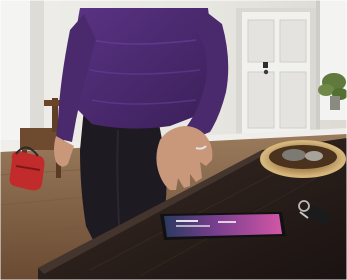 Image resolution: width=347 pixels, height=280 pixels. What do you see at coordinates (37, 75) in the screenshot?
I see `wall-pillar` at bounding box center [37, 75].